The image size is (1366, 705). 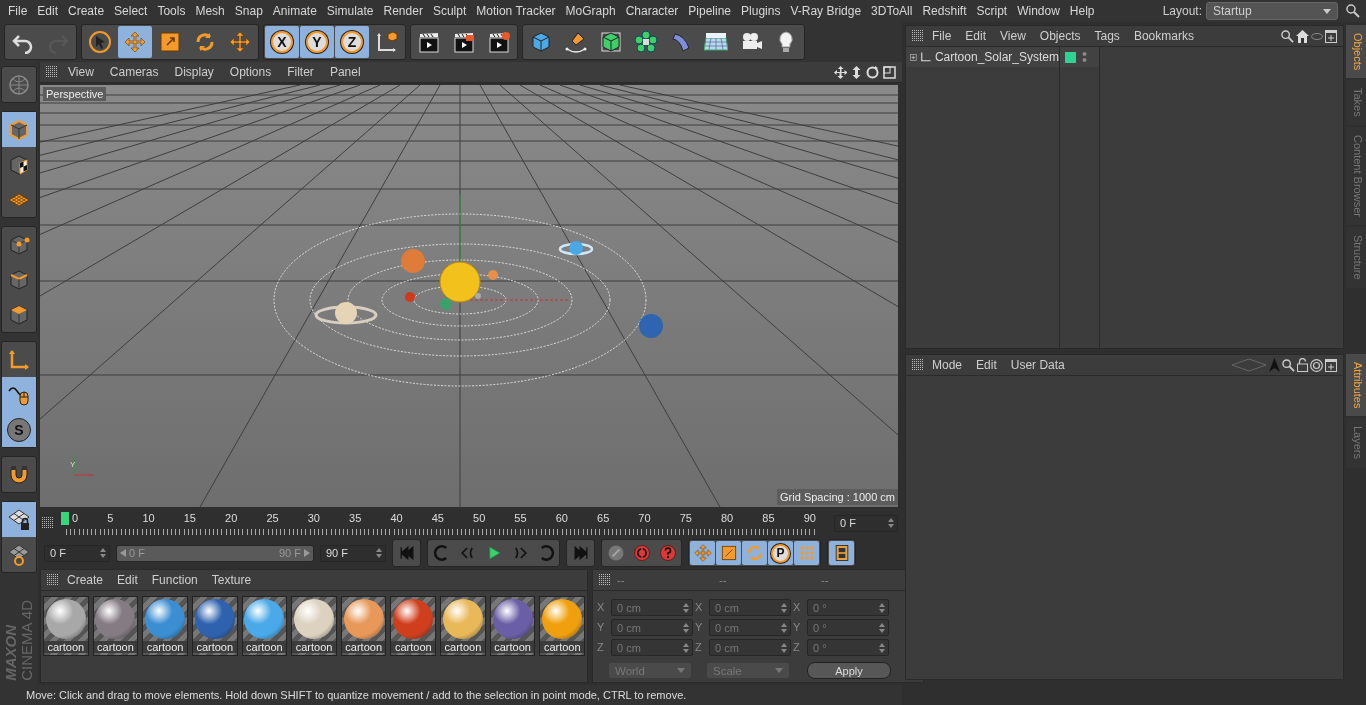 I want to click on model-mode-button, so click(x=19, y=129).